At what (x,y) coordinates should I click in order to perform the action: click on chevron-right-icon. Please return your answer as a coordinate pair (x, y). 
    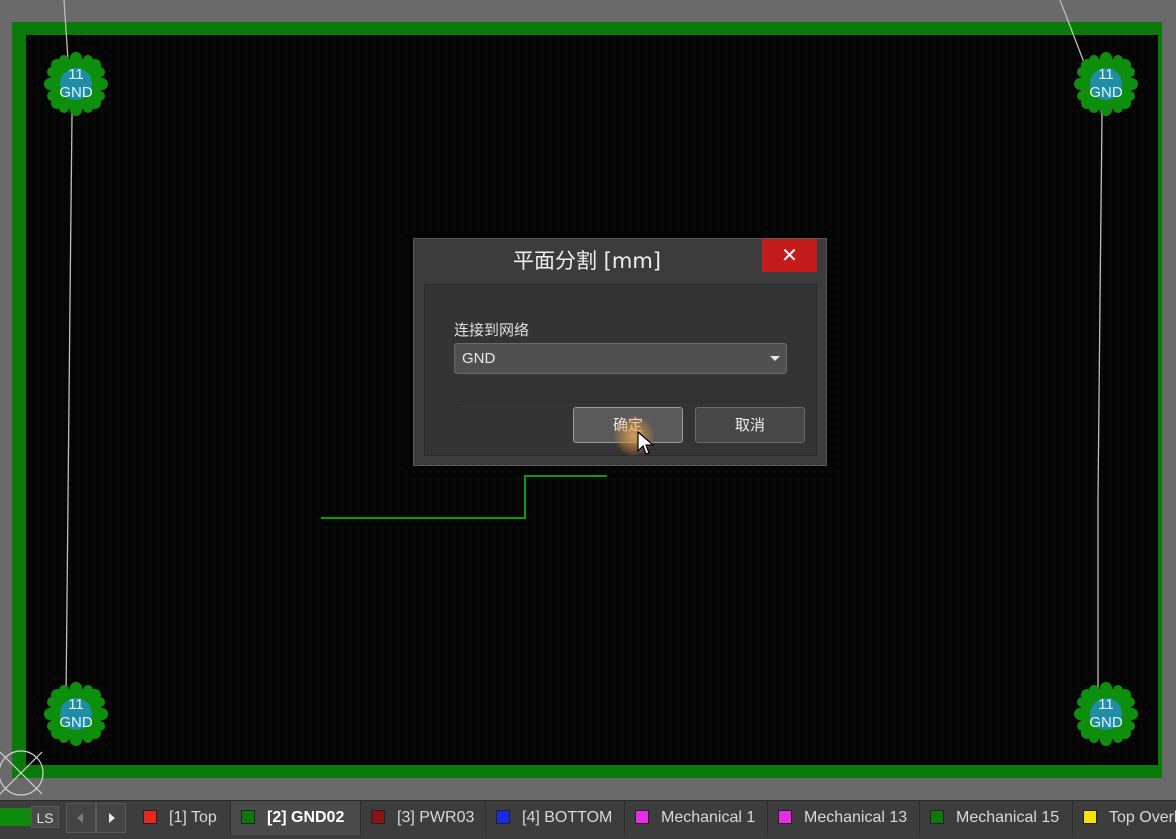
    Looking at the image, I should click on (112, 818).